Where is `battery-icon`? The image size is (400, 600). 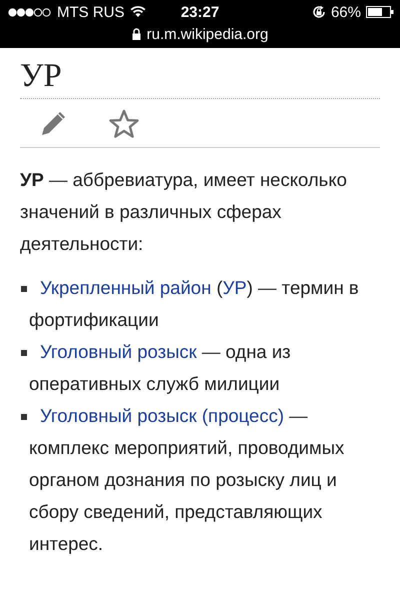
battery-icon is located at coordinates (380, 12).